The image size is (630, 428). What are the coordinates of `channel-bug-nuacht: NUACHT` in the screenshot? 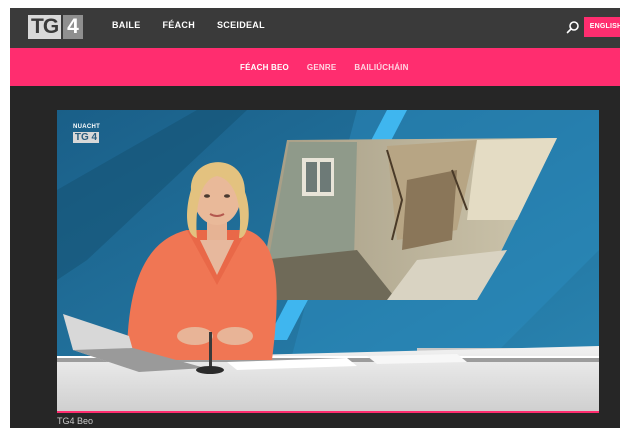 It's located at (87, 127).